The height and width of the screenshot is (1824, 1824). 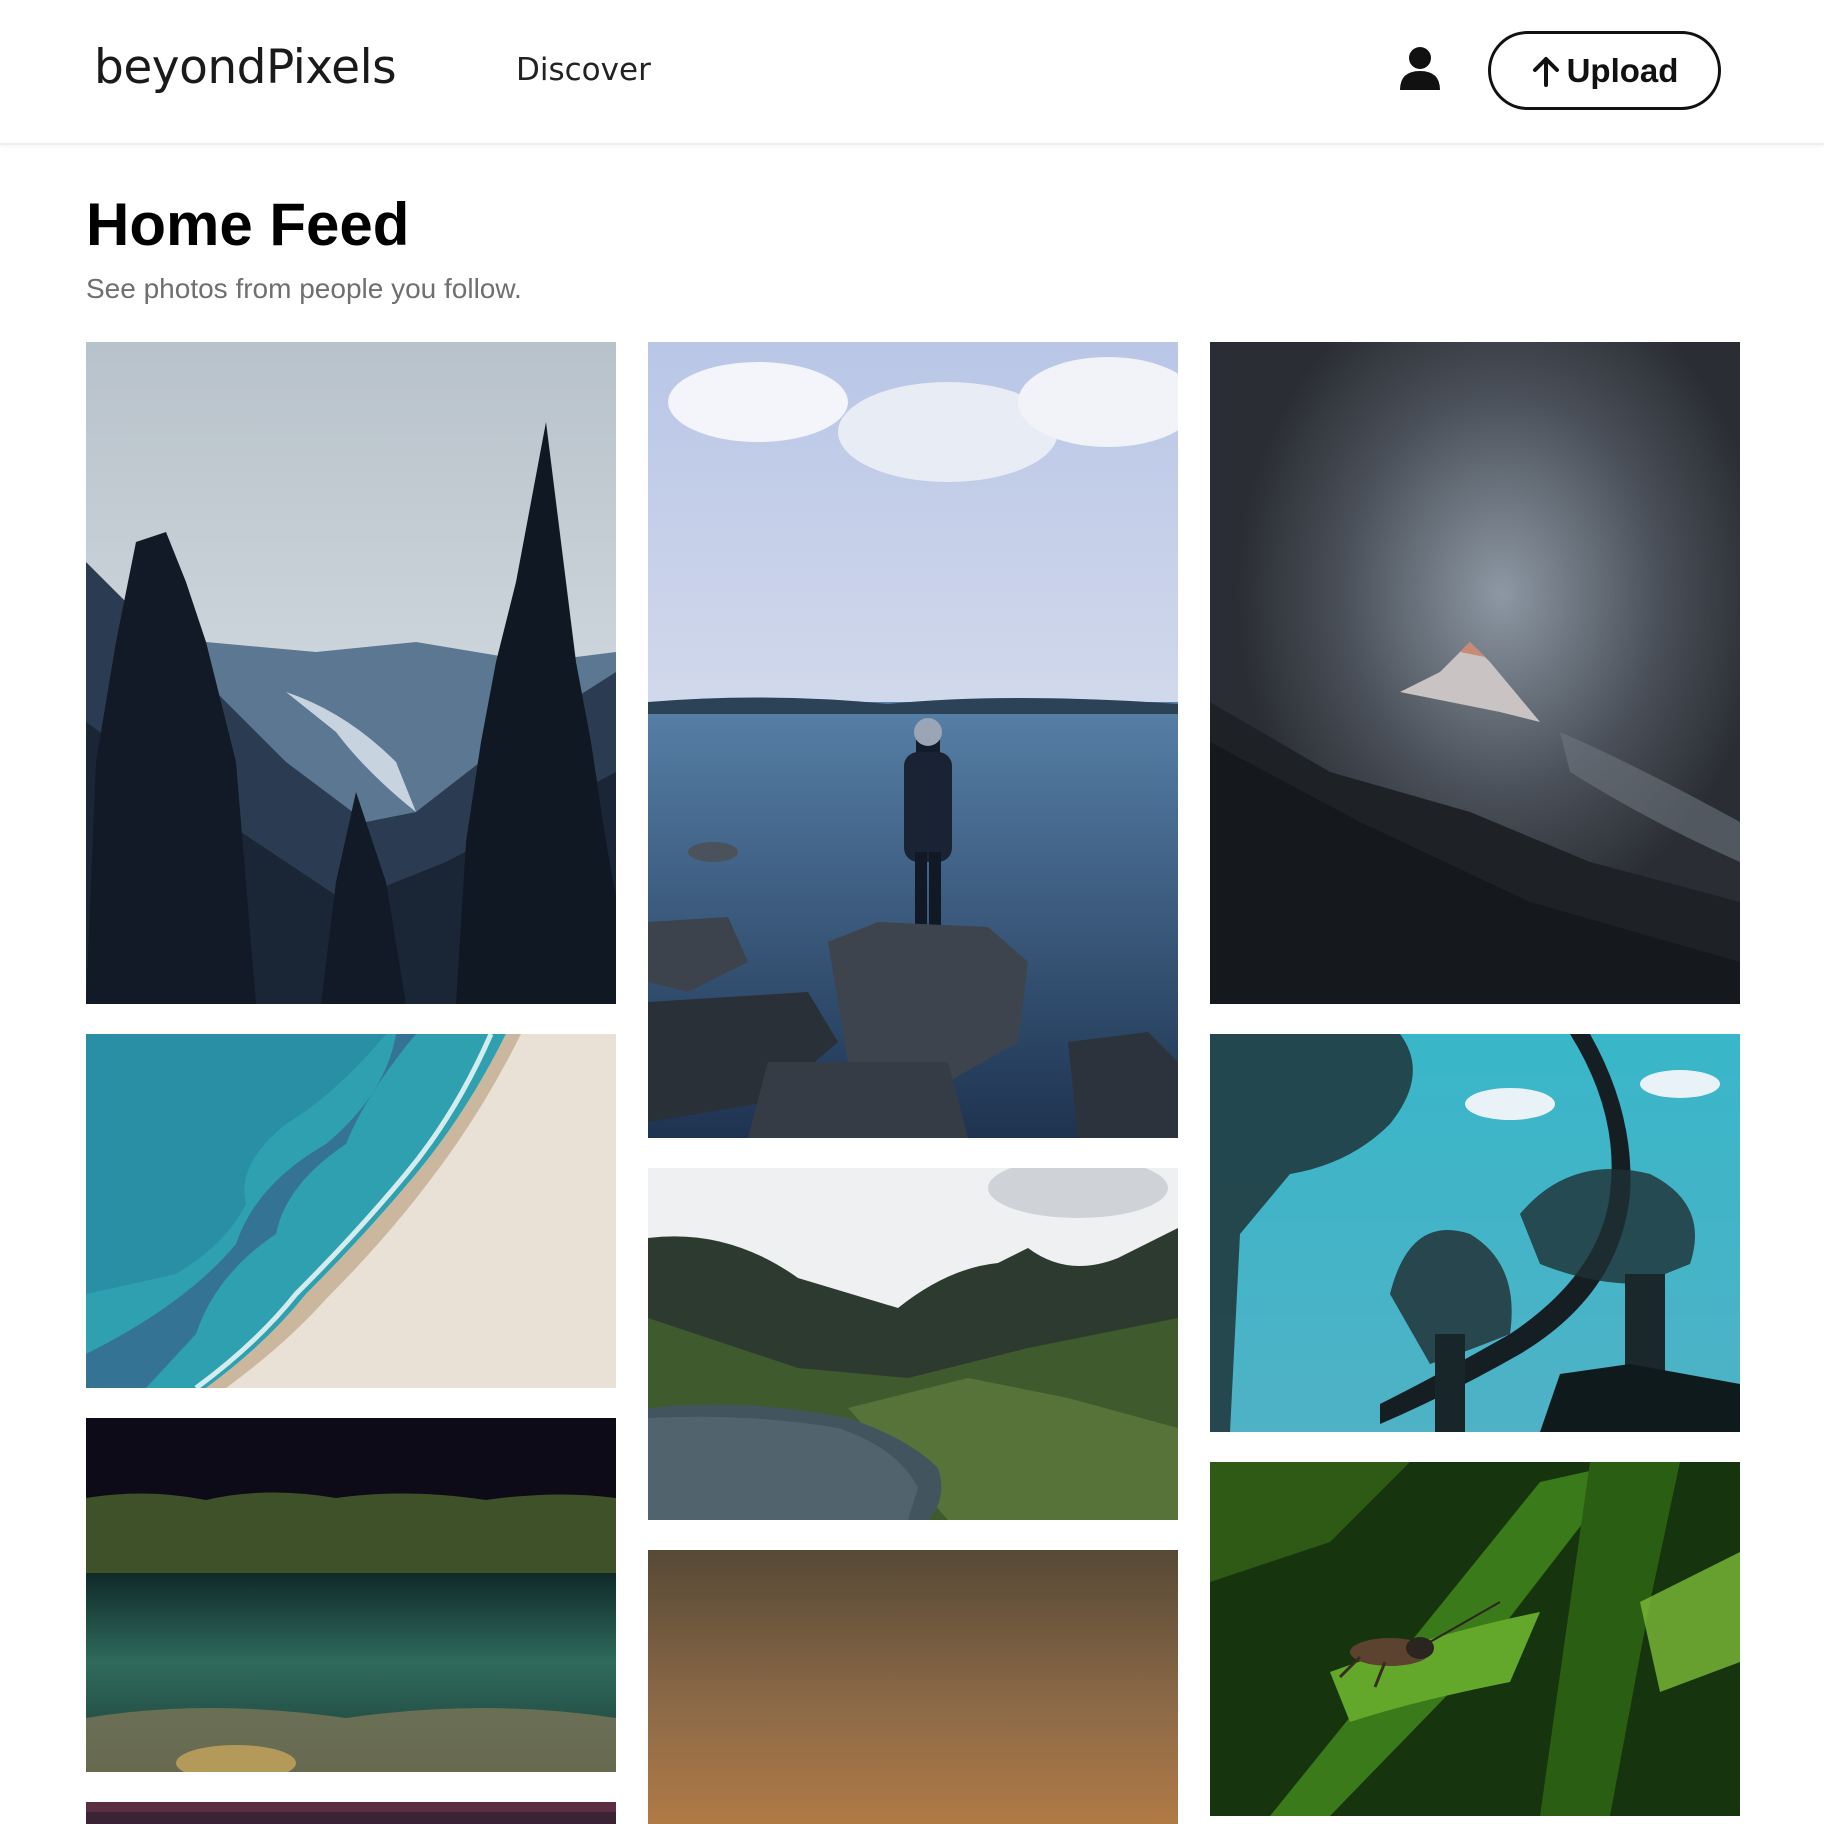 I want to click on top-navigation-bar: beyondPixels Discover Upload, so click(x=912, y=72).